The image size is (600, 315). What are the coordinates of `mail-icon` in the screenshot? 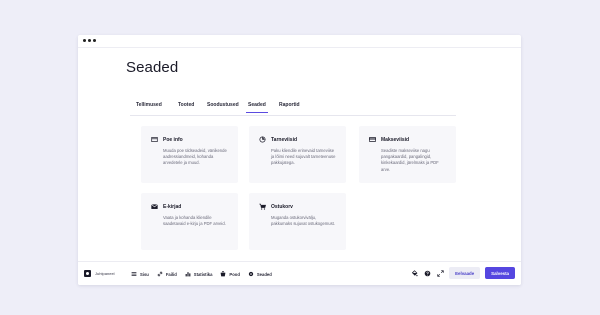 It's located at (154, 206).